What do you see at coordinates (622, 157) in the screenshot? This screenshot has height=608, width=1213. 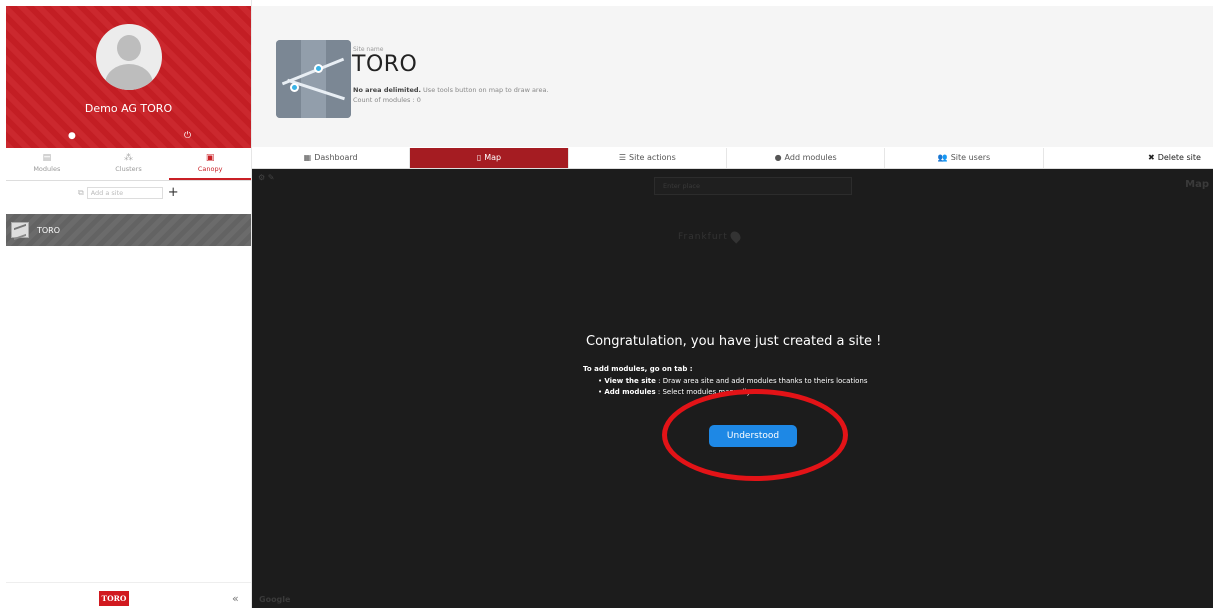 I see `sliders-icon: ☰` at bounding box center [622, 157].